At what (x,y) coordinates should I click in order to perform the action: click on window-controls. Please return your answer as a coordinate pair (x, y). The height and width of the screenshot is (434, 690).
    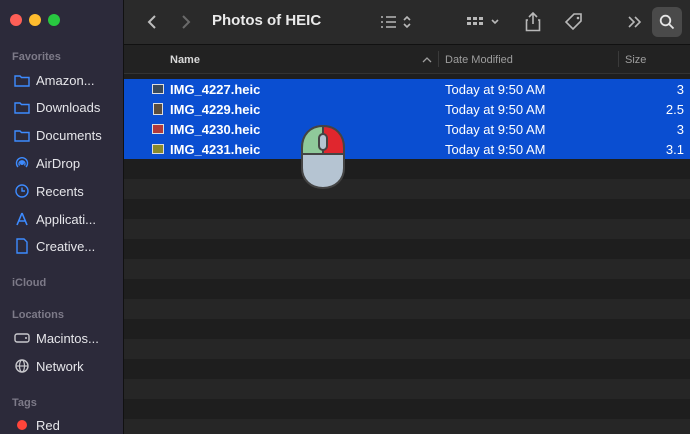
    Looking at the image, I should click on (35, 20).